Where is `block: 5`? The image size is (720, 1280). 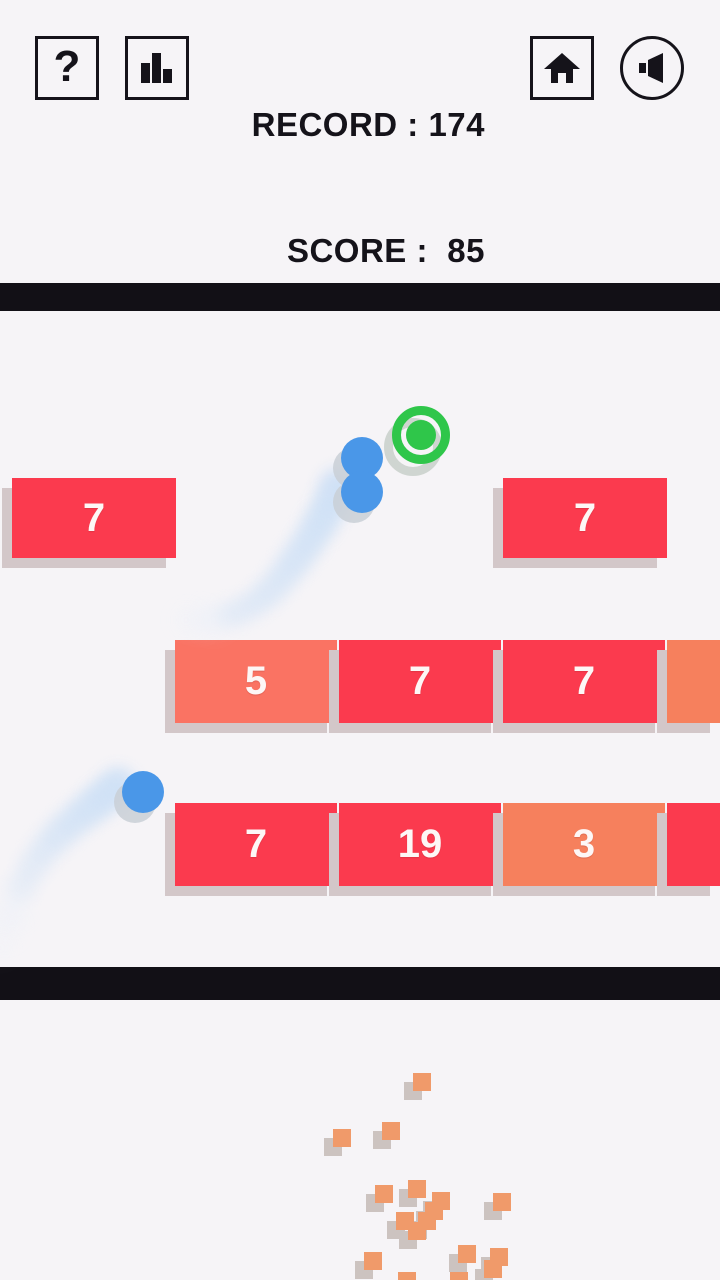 block: 5 is located at coordinates (256, 681).